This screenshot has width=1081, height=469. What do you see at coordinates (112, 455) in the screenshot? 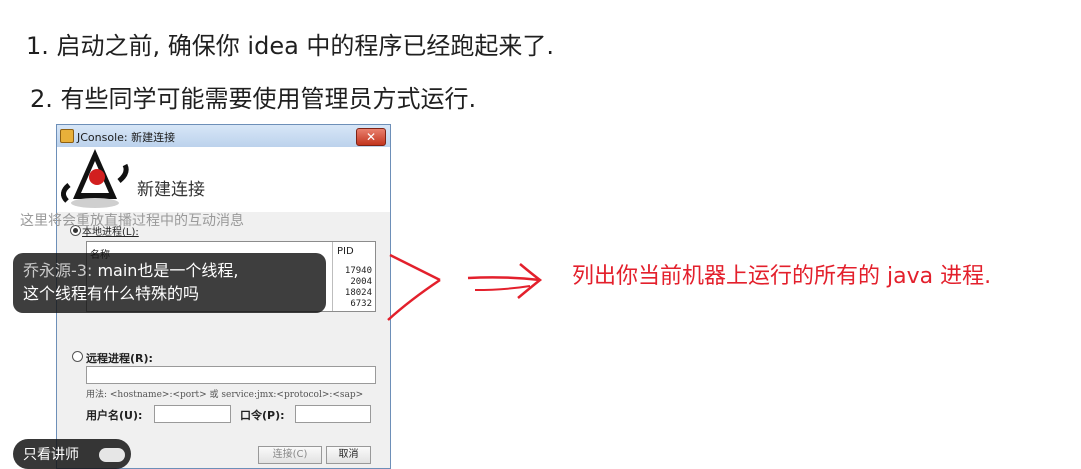
I see `toggle-switch` at bounding box center [112, 455].